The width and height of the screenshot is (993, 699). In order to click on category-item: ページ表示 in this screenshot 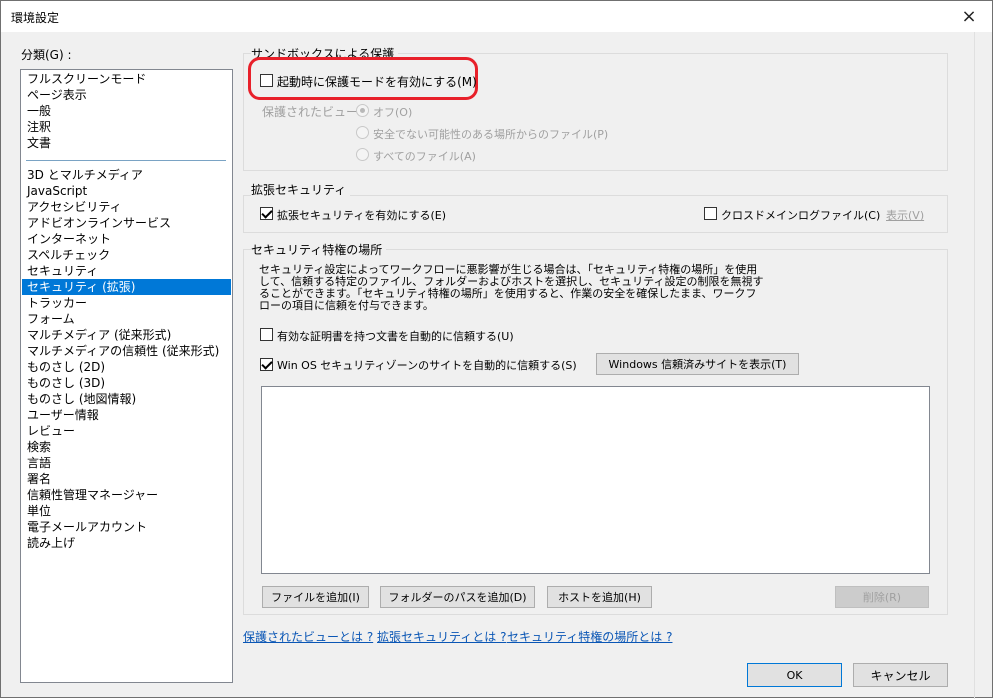, I will do `click(126, 95)`.